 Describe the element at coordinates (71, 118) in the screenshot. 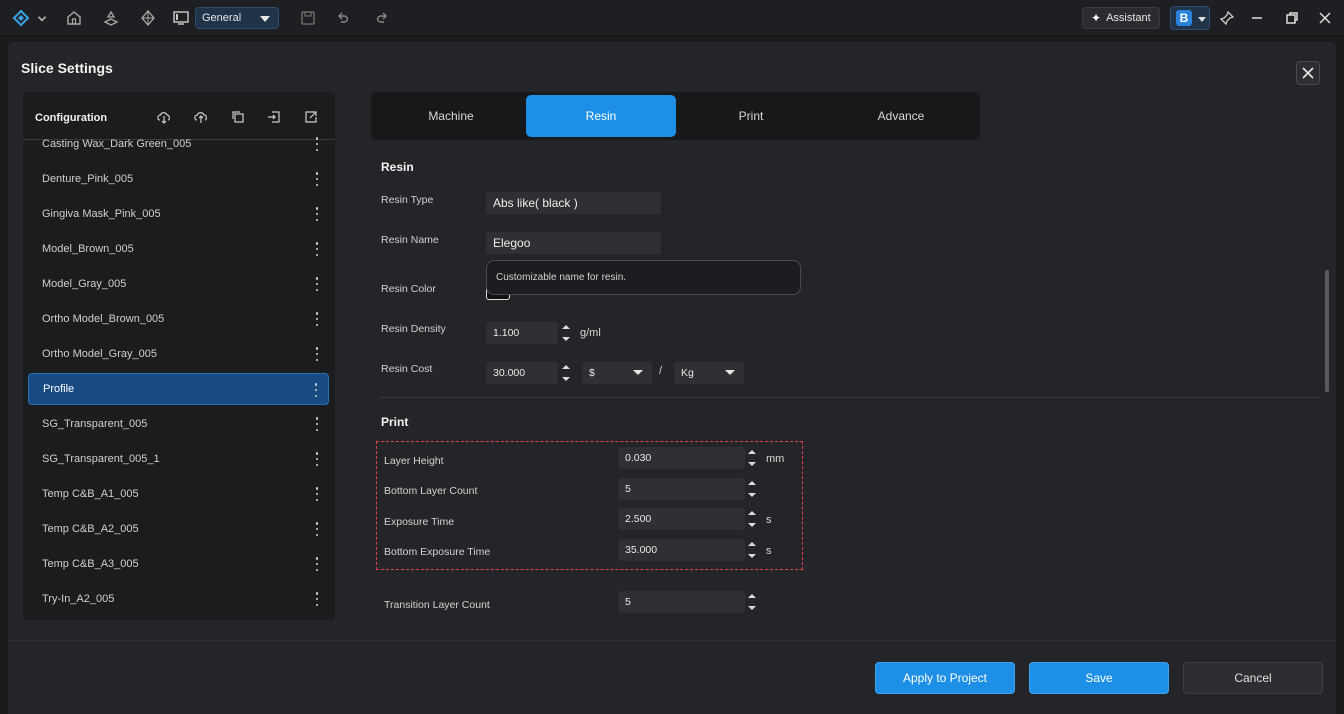

I see `configuration-title: Configuration` at that location.